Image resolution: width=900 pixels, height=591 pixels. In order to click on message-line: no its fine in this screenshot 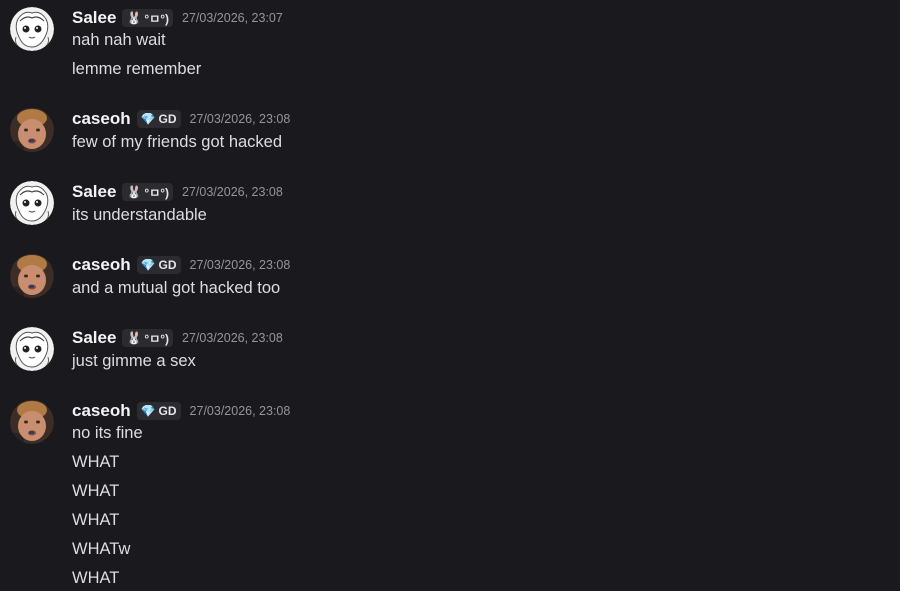, I will do `click(107, 433)`.